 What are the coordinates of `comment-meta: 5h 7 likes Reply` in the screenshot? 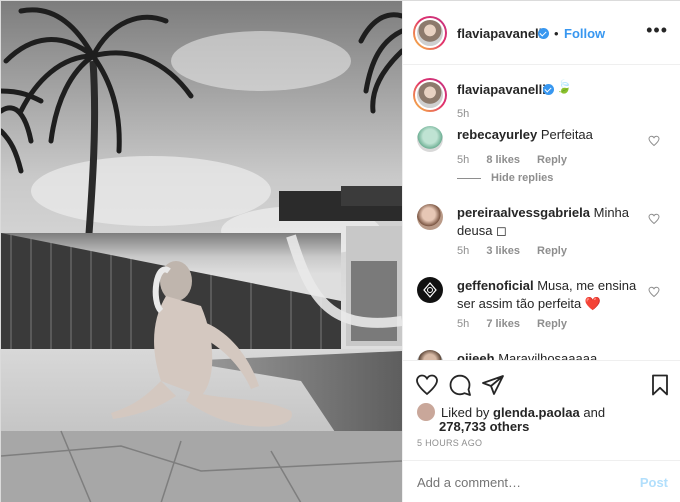 It's located at (519, 324).